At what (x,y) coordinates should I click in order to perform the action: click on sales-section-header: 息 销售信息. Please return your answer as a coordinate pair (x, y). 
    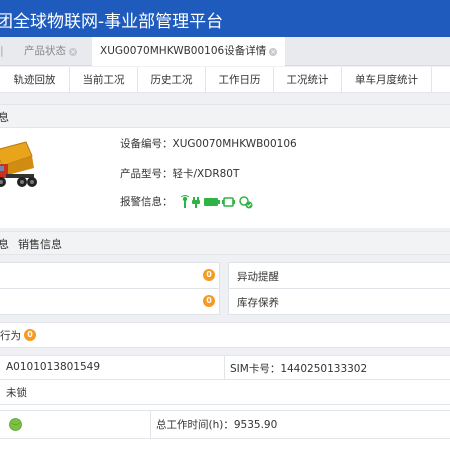
    Looking at the image, I should click on (225, 243).